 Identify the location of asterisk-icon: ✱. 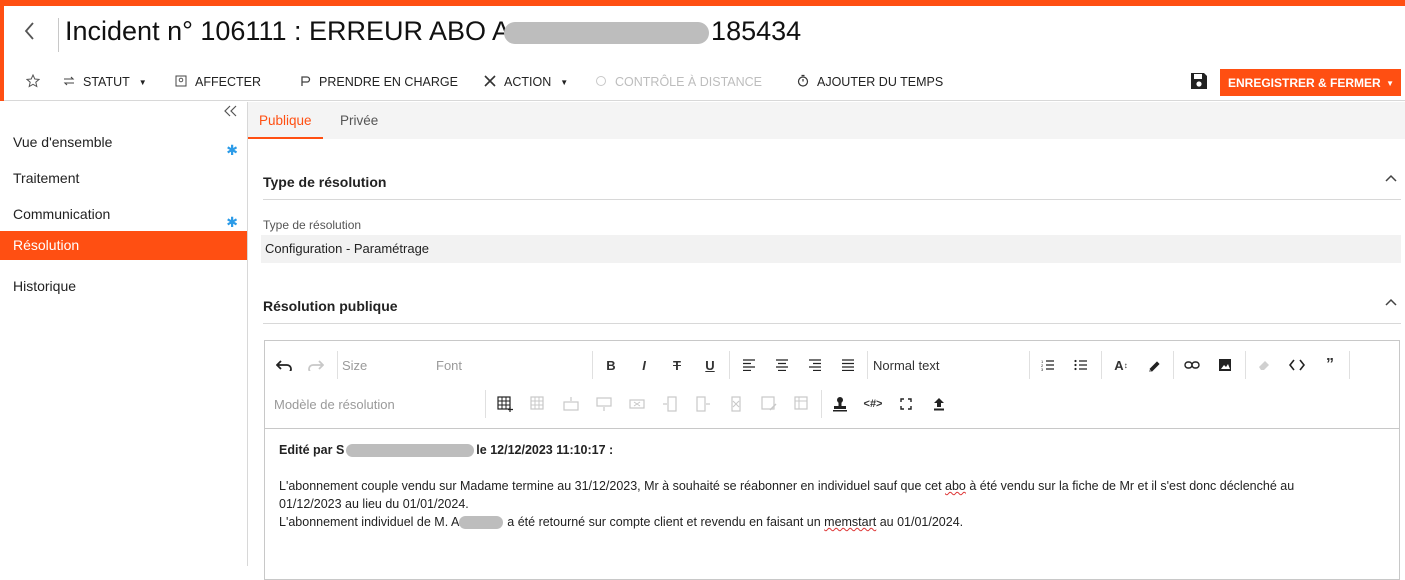
(232, 150).